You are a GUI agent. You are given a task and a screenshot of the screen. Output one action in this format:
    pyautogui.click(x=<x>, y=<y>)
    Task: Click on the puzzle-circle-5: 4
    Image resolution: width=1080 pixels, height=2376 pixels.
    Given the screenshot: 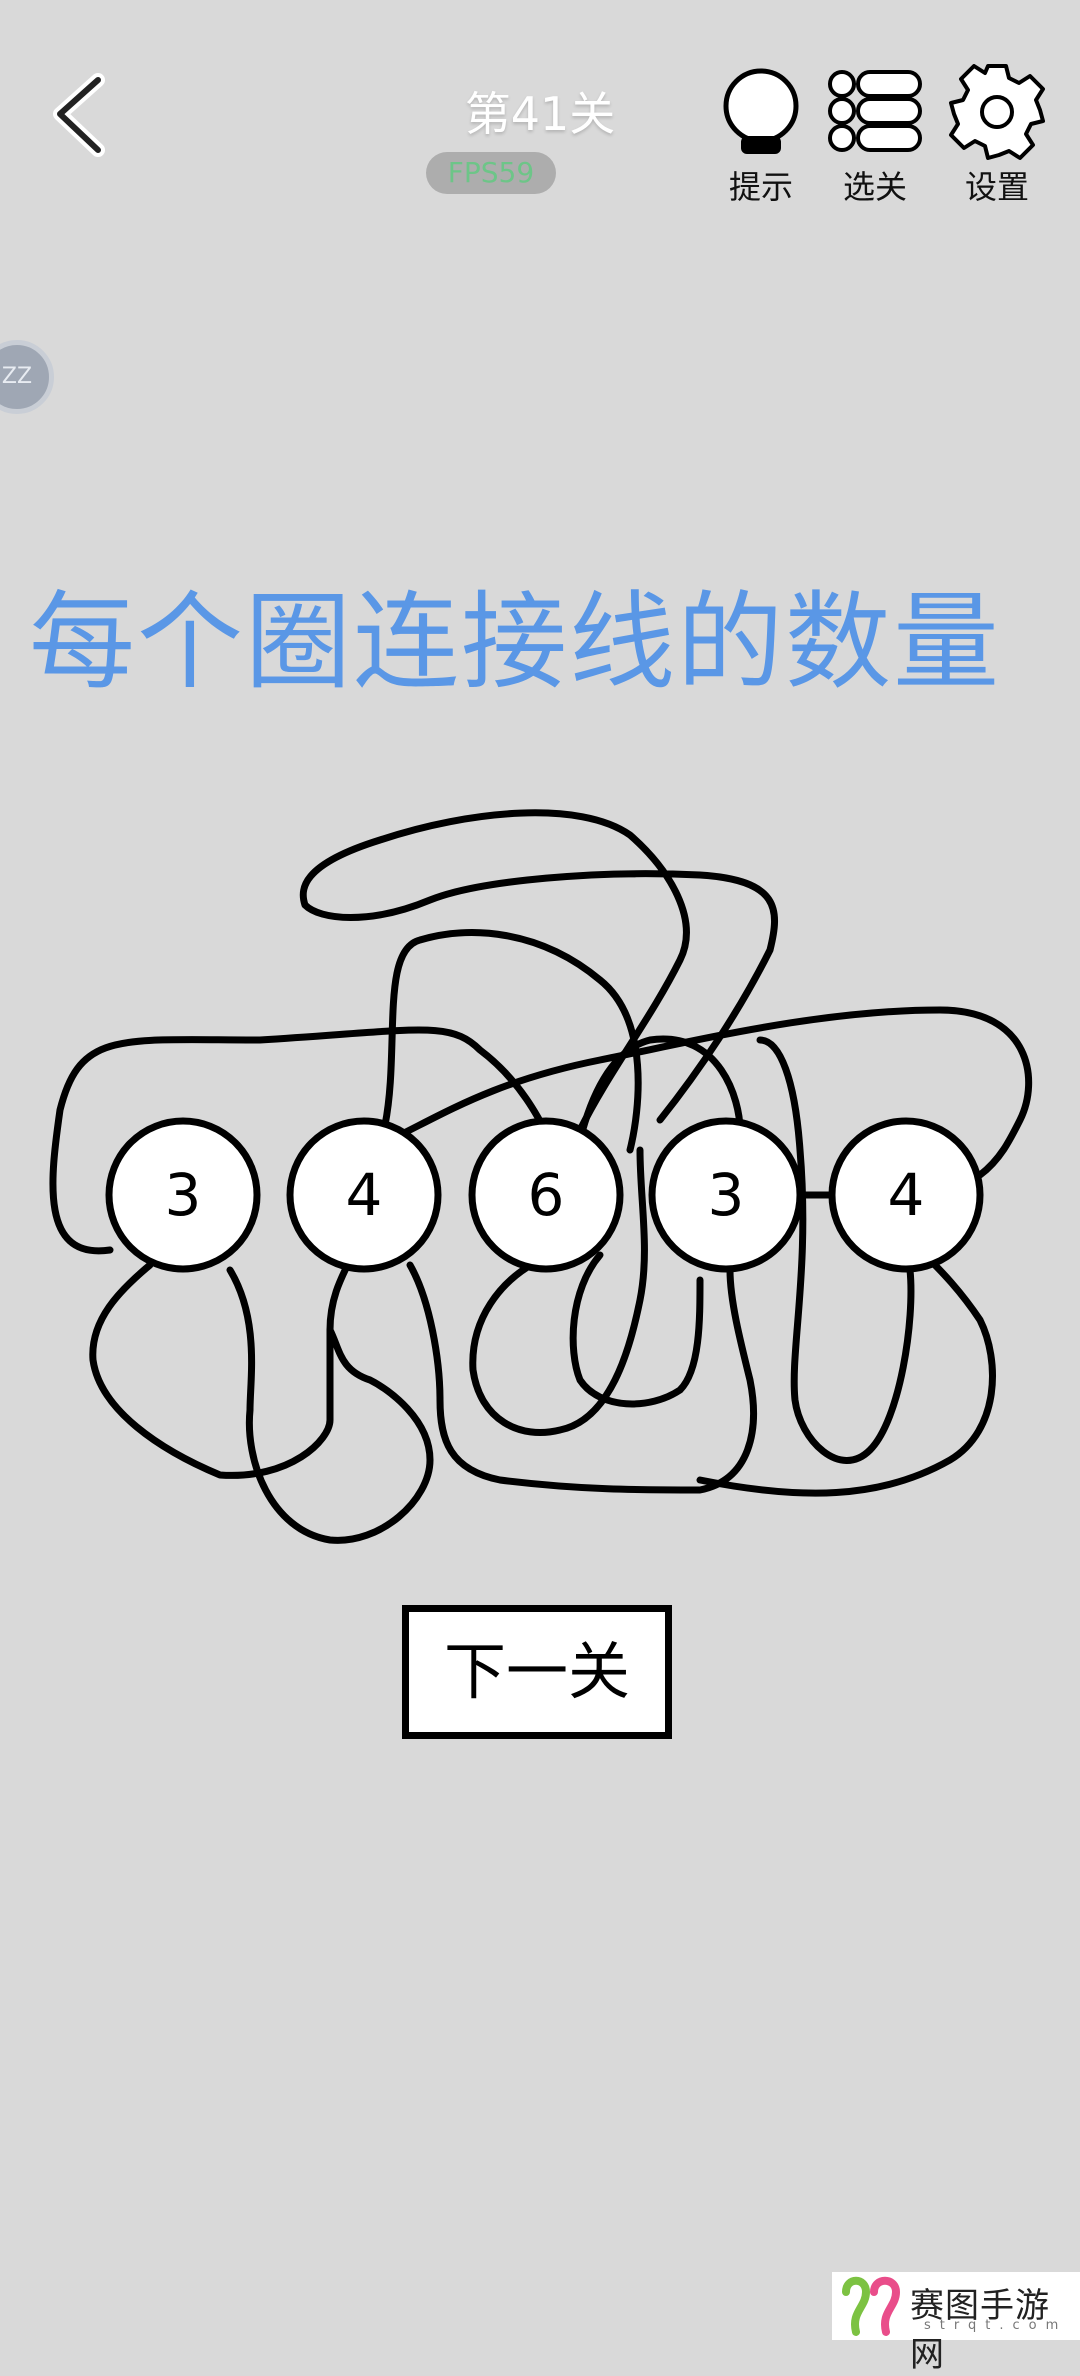 What is the action you would take?
    pyautogui.click(x=906, y=1195)
    